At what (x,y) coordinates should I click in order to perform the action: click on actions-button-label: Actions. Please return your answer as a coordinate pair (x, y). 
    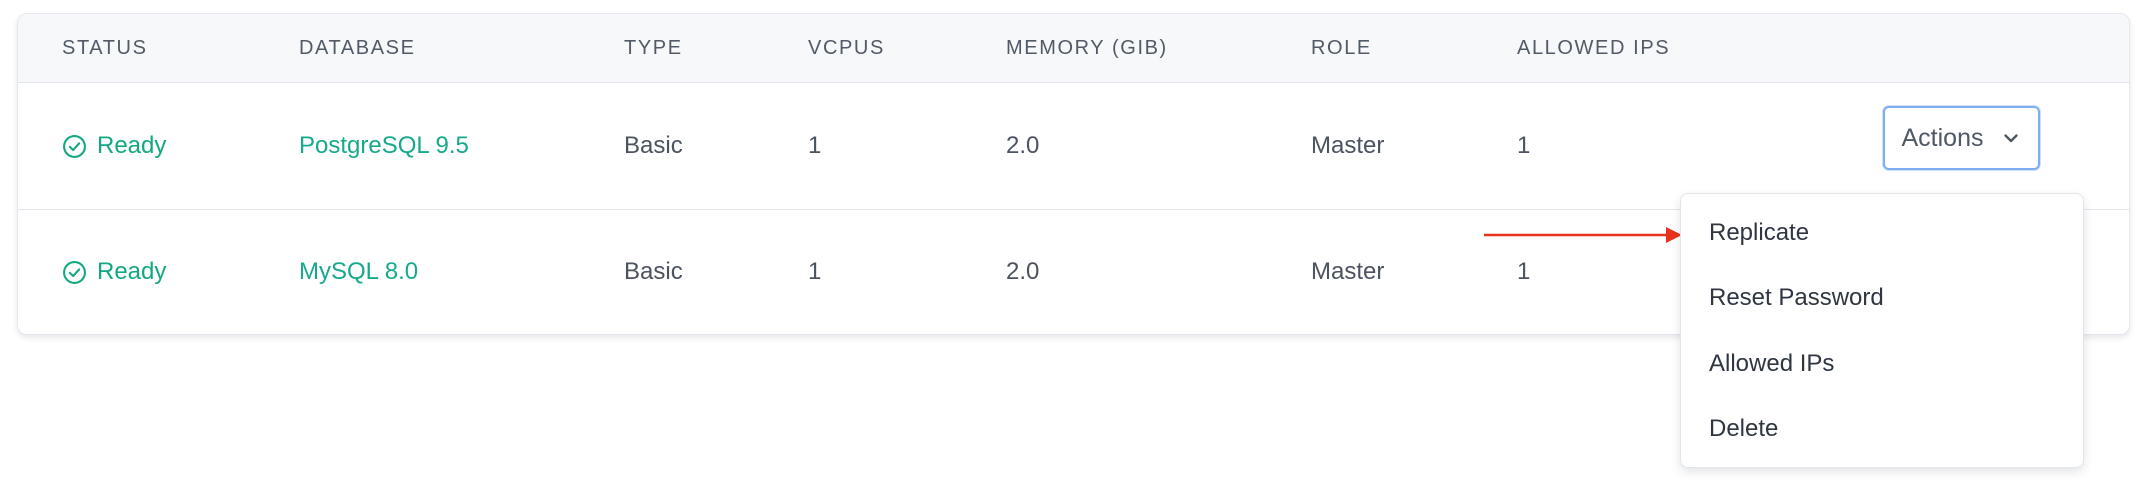
    Looking at the image, I should click on (1942, 137).